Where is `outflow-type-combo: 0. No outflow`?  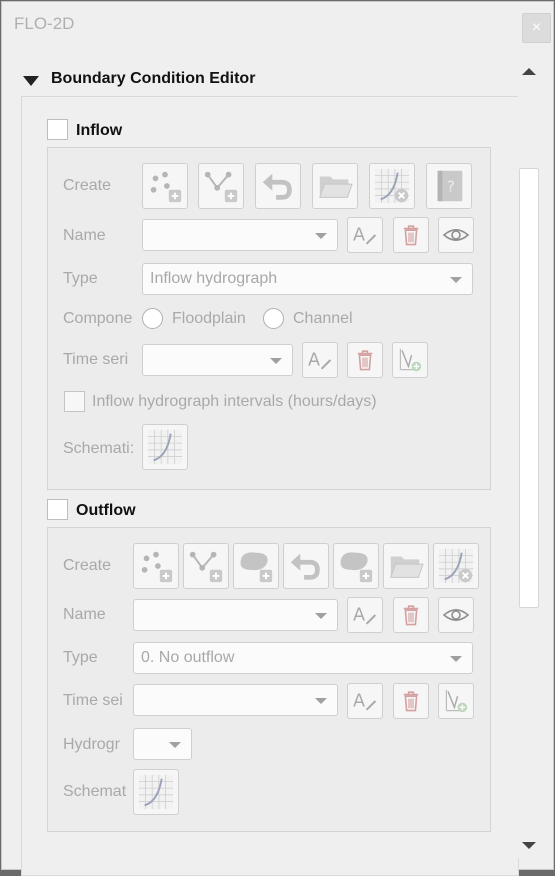
outflow-type-combo: 0. No outflow is located at coordinates (303, 658).